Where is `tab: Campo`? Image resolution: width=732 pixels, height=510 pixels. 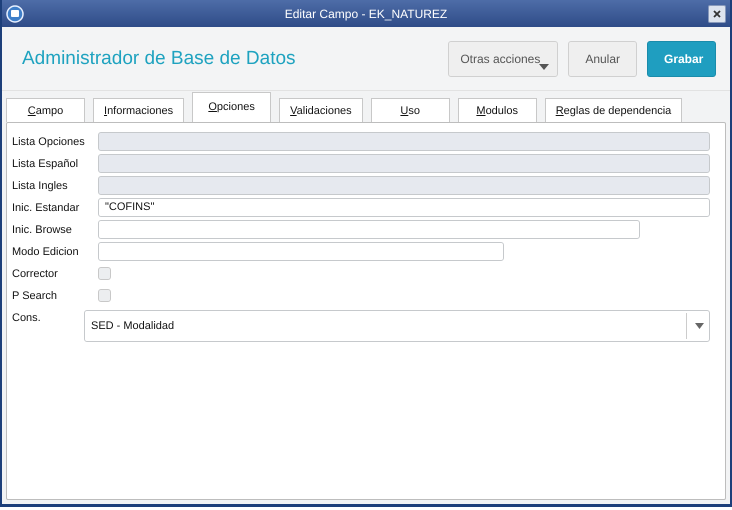 tab: Campo is located at coordinates (45, 110).